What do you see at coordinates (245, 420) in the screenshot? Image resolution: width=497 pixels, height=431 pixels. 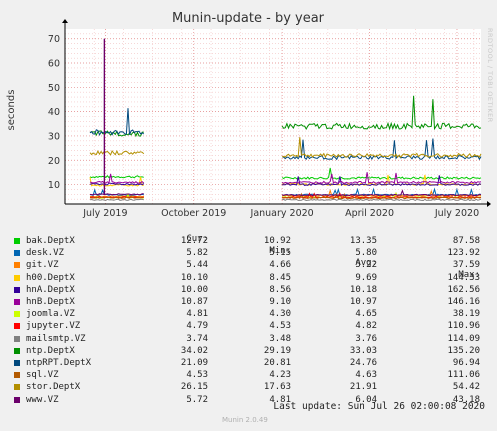 I see `munin-version: Munin 2.0.49` at bounding box center [245, 420].